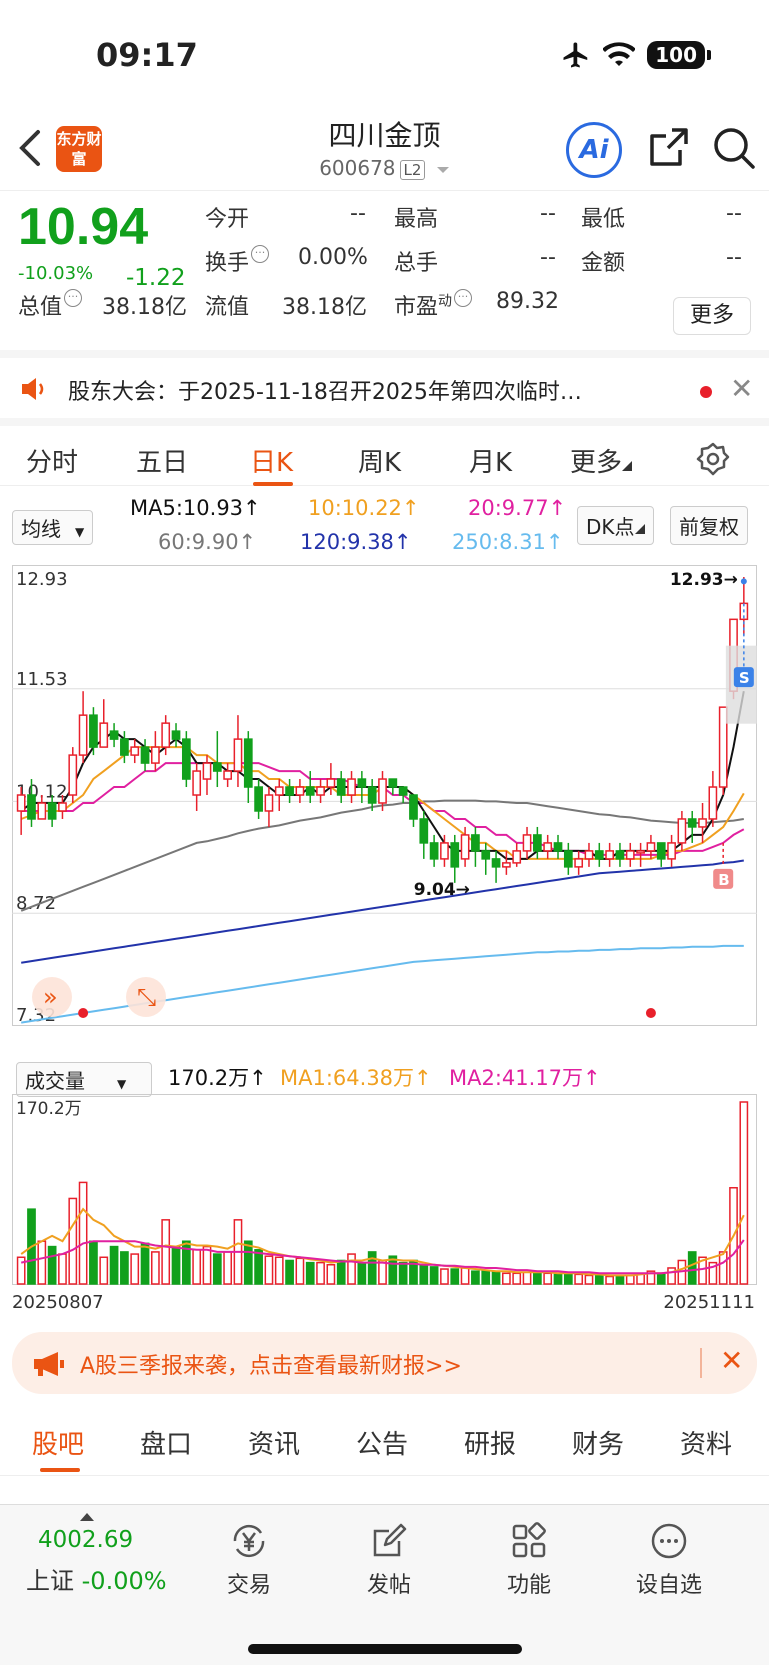 The width and height of the screenshot is (769, 1665). I want to click on vol-ma1-value: MA1:64.38万↑, so click(356, 1078).